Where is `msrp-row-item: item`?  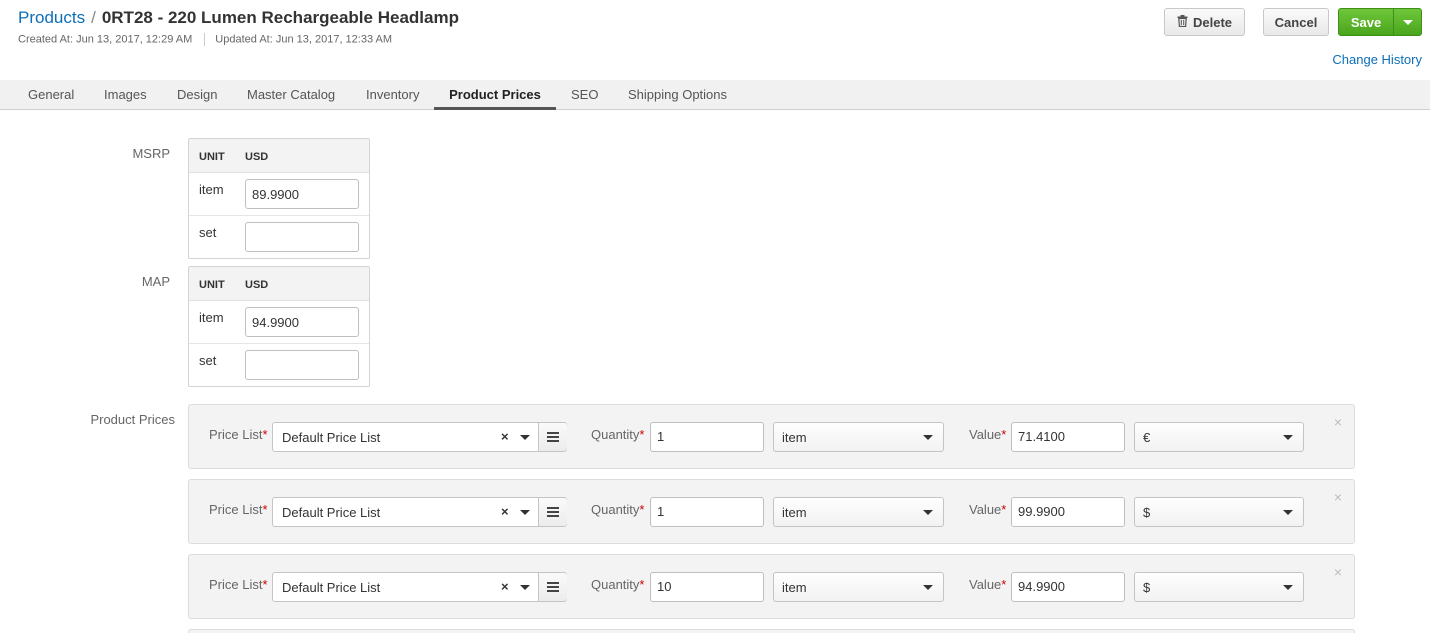
msrp-row-item: item is located at coordinates (279, 194).